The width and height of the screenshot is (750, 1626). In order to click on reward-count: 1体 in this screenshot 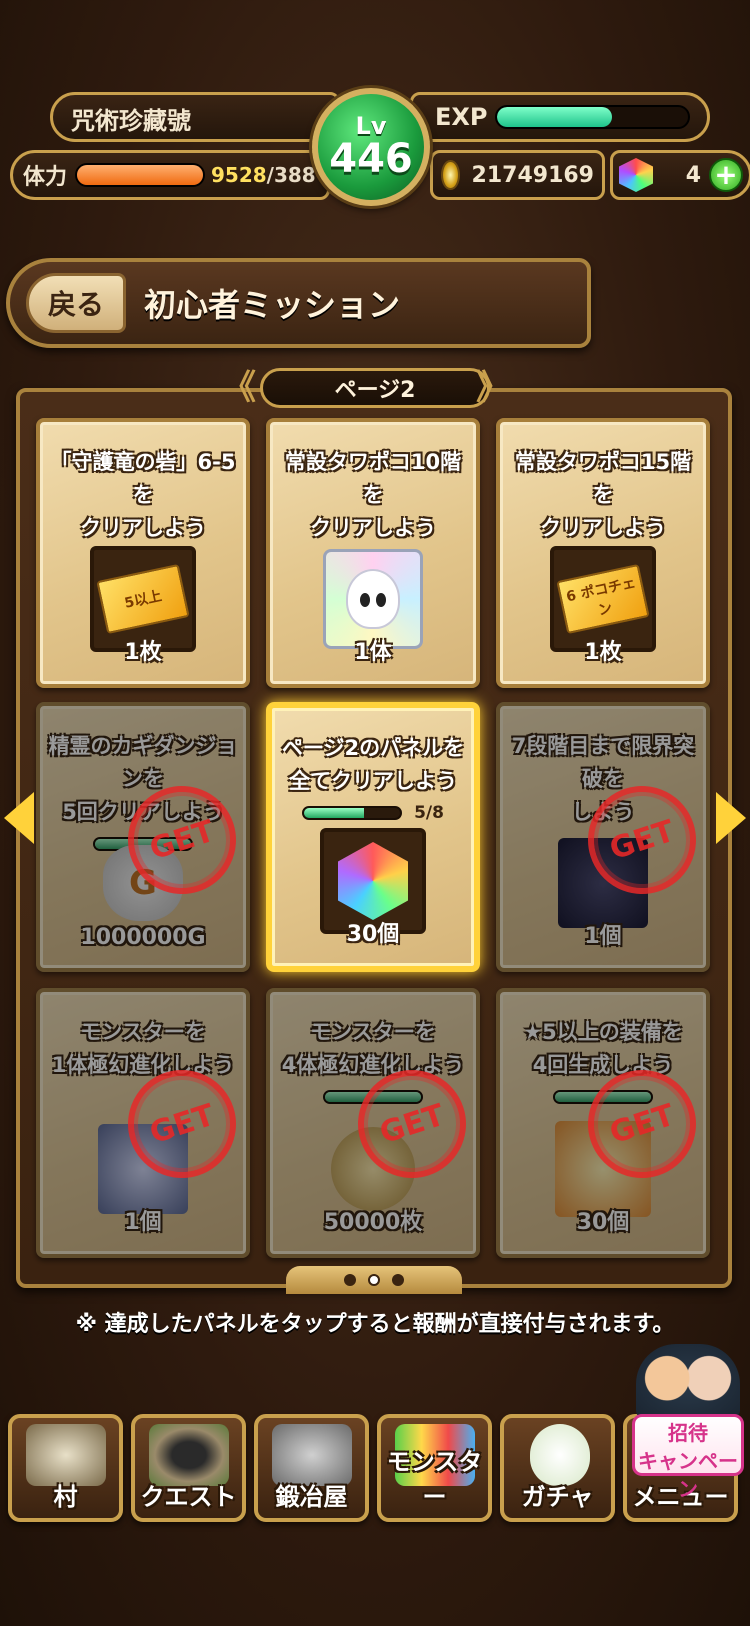, I will do `click(373, 652)`.